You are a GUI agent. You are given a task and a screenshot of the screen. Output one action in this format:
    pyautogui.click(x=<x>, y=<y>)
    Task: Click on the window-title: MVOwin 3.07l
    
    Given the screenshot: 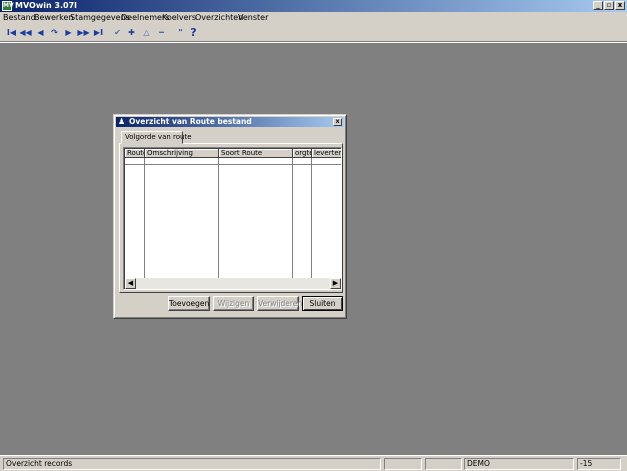 What is the action you would take?
    pyautogui.click(x=46, y=5)
    